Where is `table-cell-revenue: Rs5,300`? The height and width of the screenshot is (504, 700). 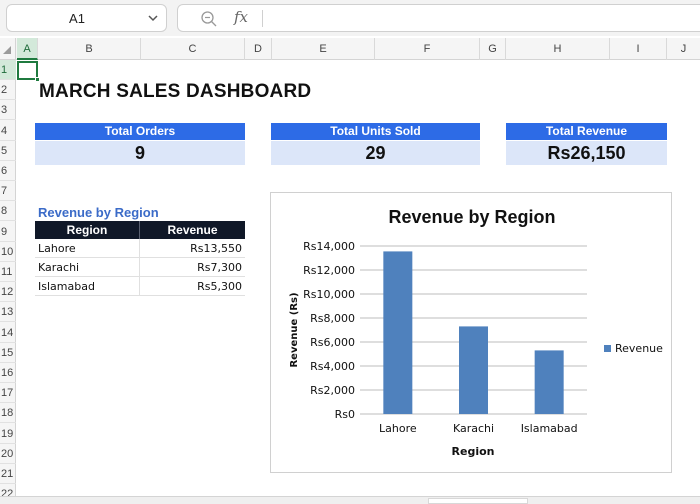 table-cell-revenue: Rs5,300 is located at coordinates (192, 286).